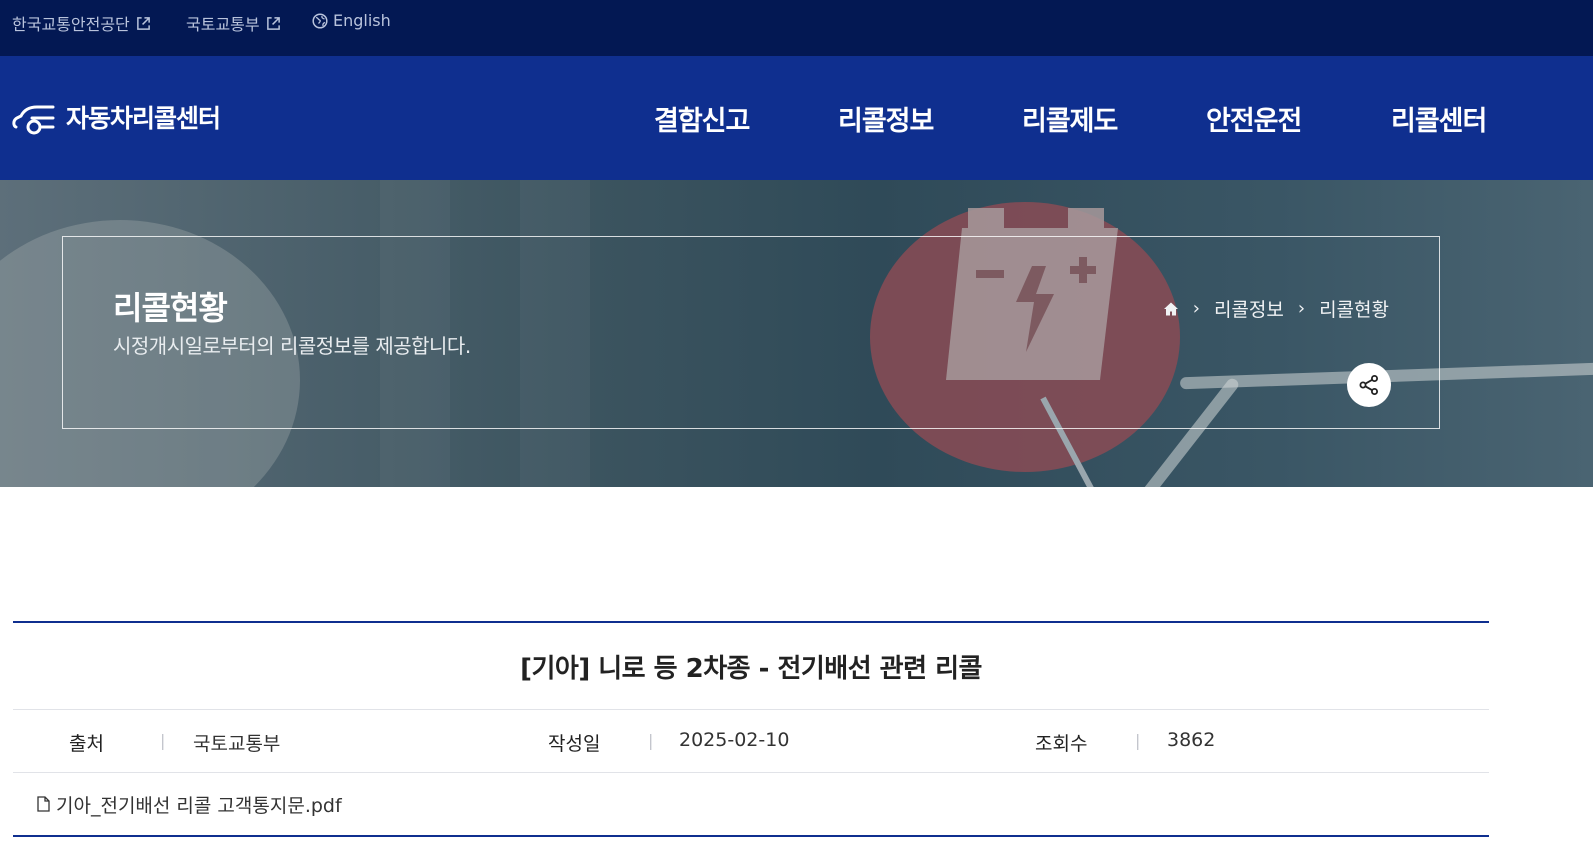 This screenshot has width=1593, height=864. I want to click on util-link-molit: 국토교통부, so click(233, 23).